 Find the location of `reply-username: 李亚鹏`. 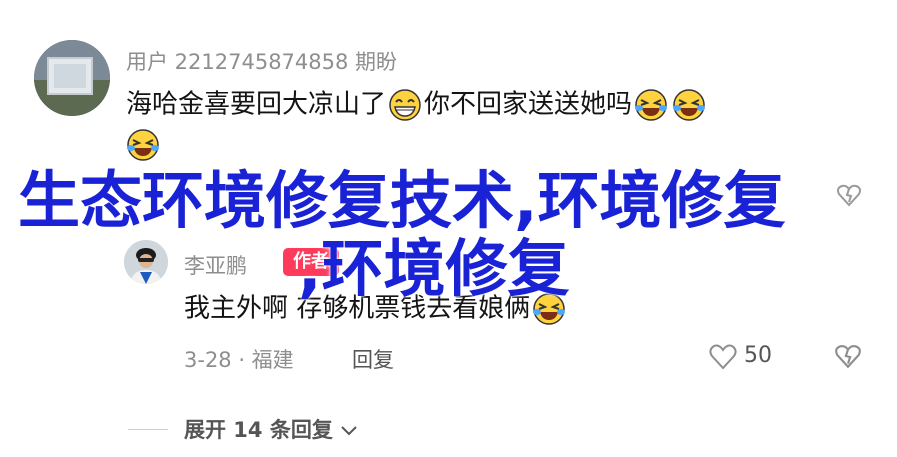

reply-username: 李亚鹏 is located at coordinates (215, 265).